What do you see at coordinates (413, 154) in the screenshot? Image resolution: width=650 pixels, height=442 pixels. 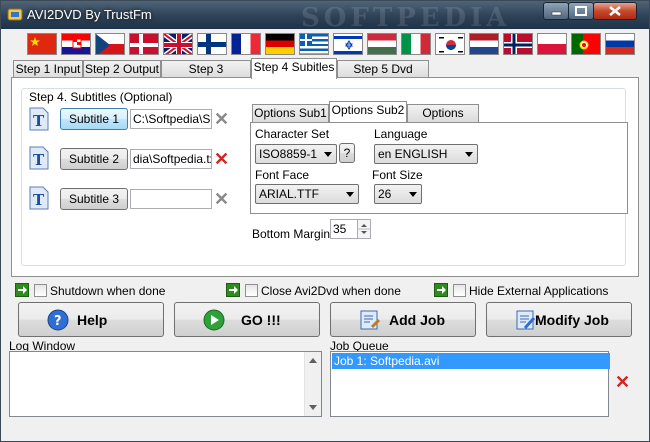 I see `language-value: en ENGLISH` at bounding box center [413, 154].